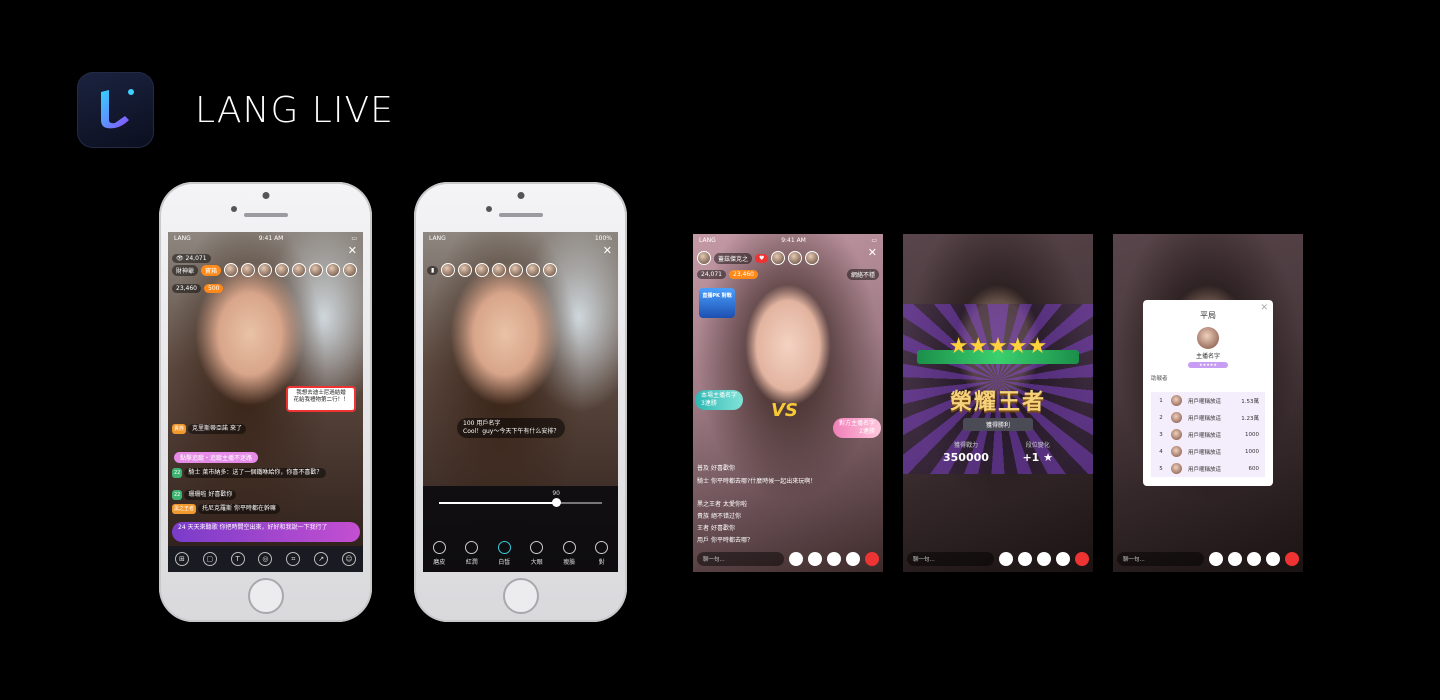 This screenshot has width=1440, height=700. What do you see at coordinates (433, 270) in the screenshot?
I see `badge-wealth: ▮` at bounding box center [433, 270].